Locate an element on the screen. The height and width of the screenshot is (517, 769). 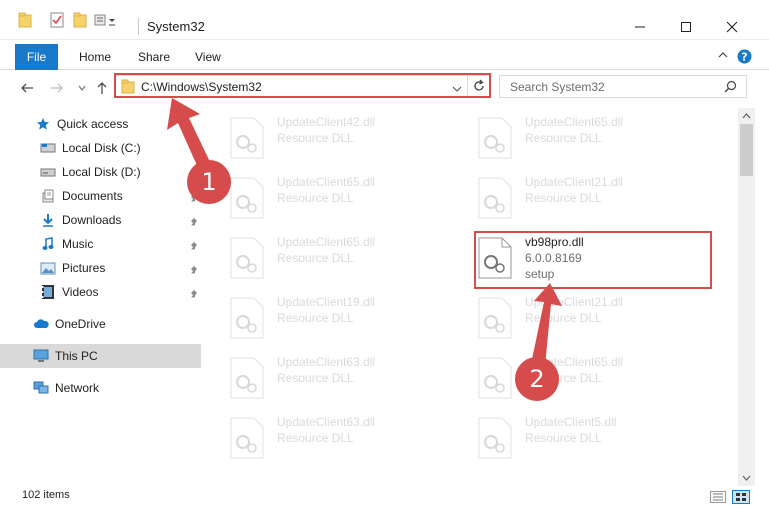
list-item: UpdateClient19.dll Resource DLL is located at coordinates (318, 317).